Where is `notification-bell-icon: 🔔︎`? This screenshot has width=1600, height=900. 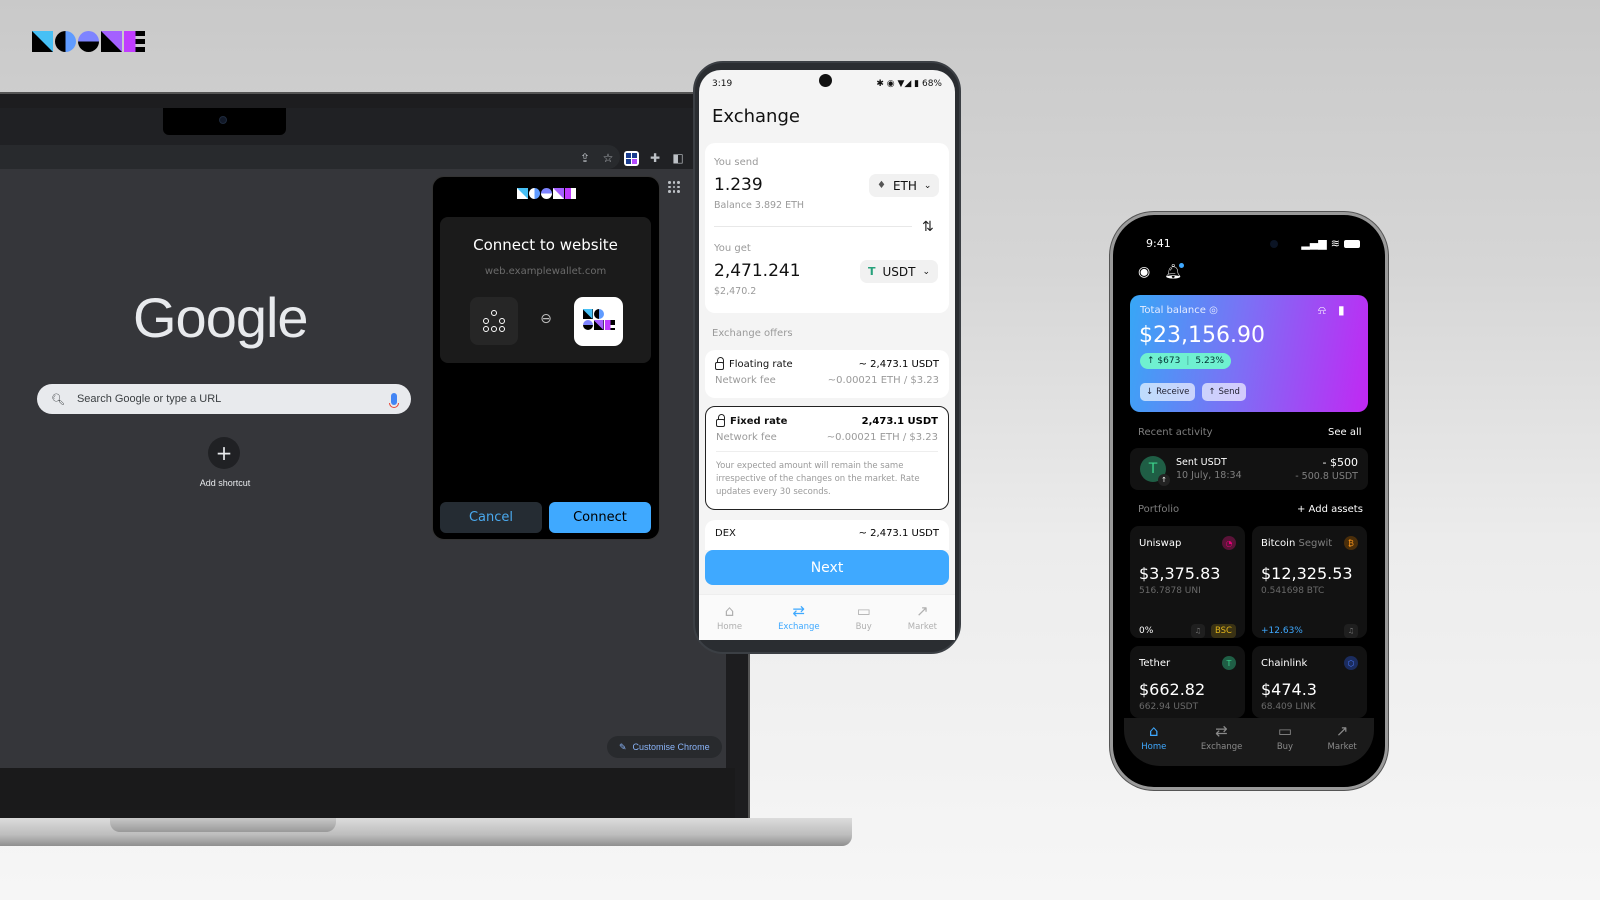 notification-bell-icon: 🔔︎ is located at coordinates (1174, 271).